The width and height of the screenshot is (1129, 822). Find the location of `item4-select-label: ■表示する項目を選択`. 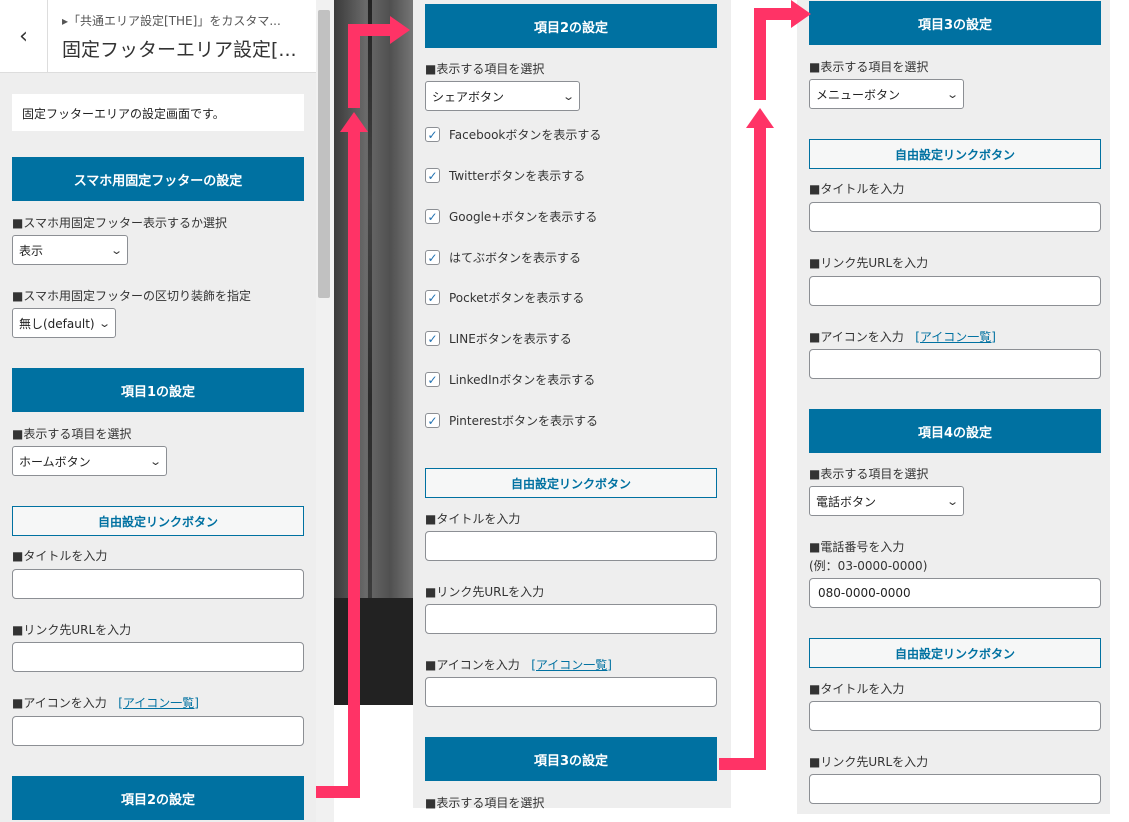

item4-select-label: ■表示する項目を選択 is located at coordinates (869, 474).